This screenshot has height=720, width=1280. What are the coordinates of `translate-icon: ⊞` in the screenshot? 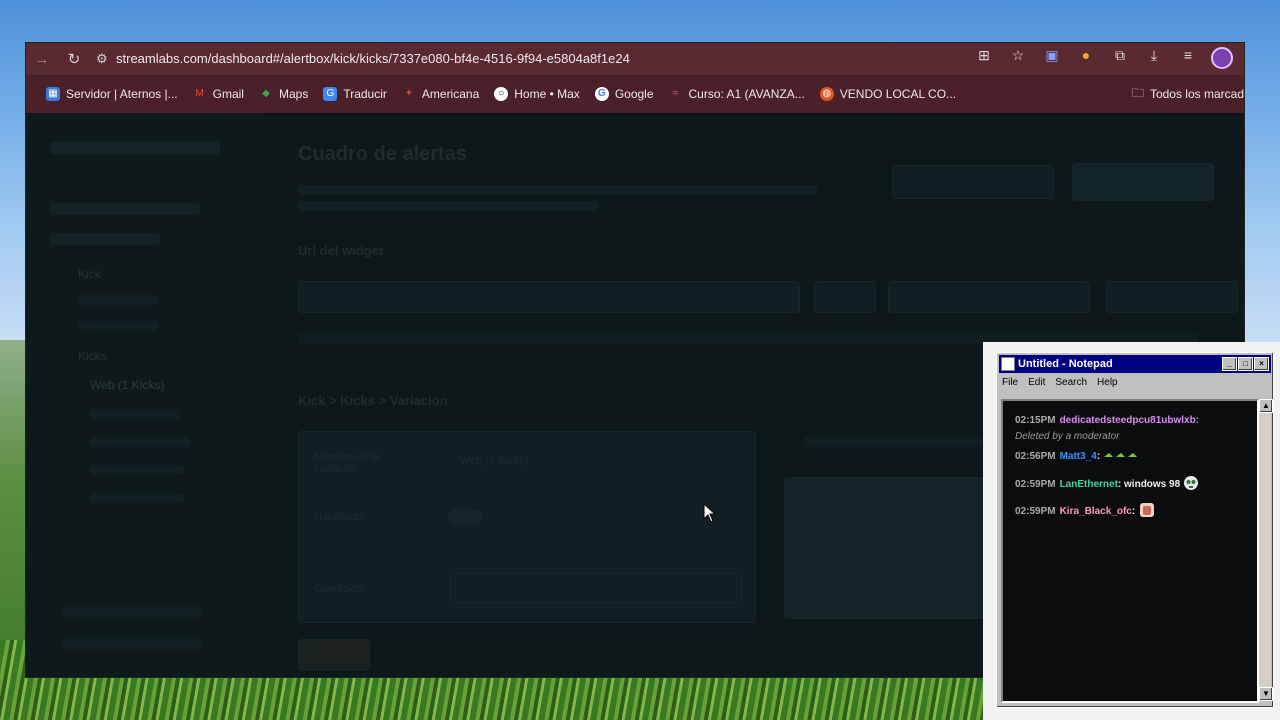 It's located at (984, 59).